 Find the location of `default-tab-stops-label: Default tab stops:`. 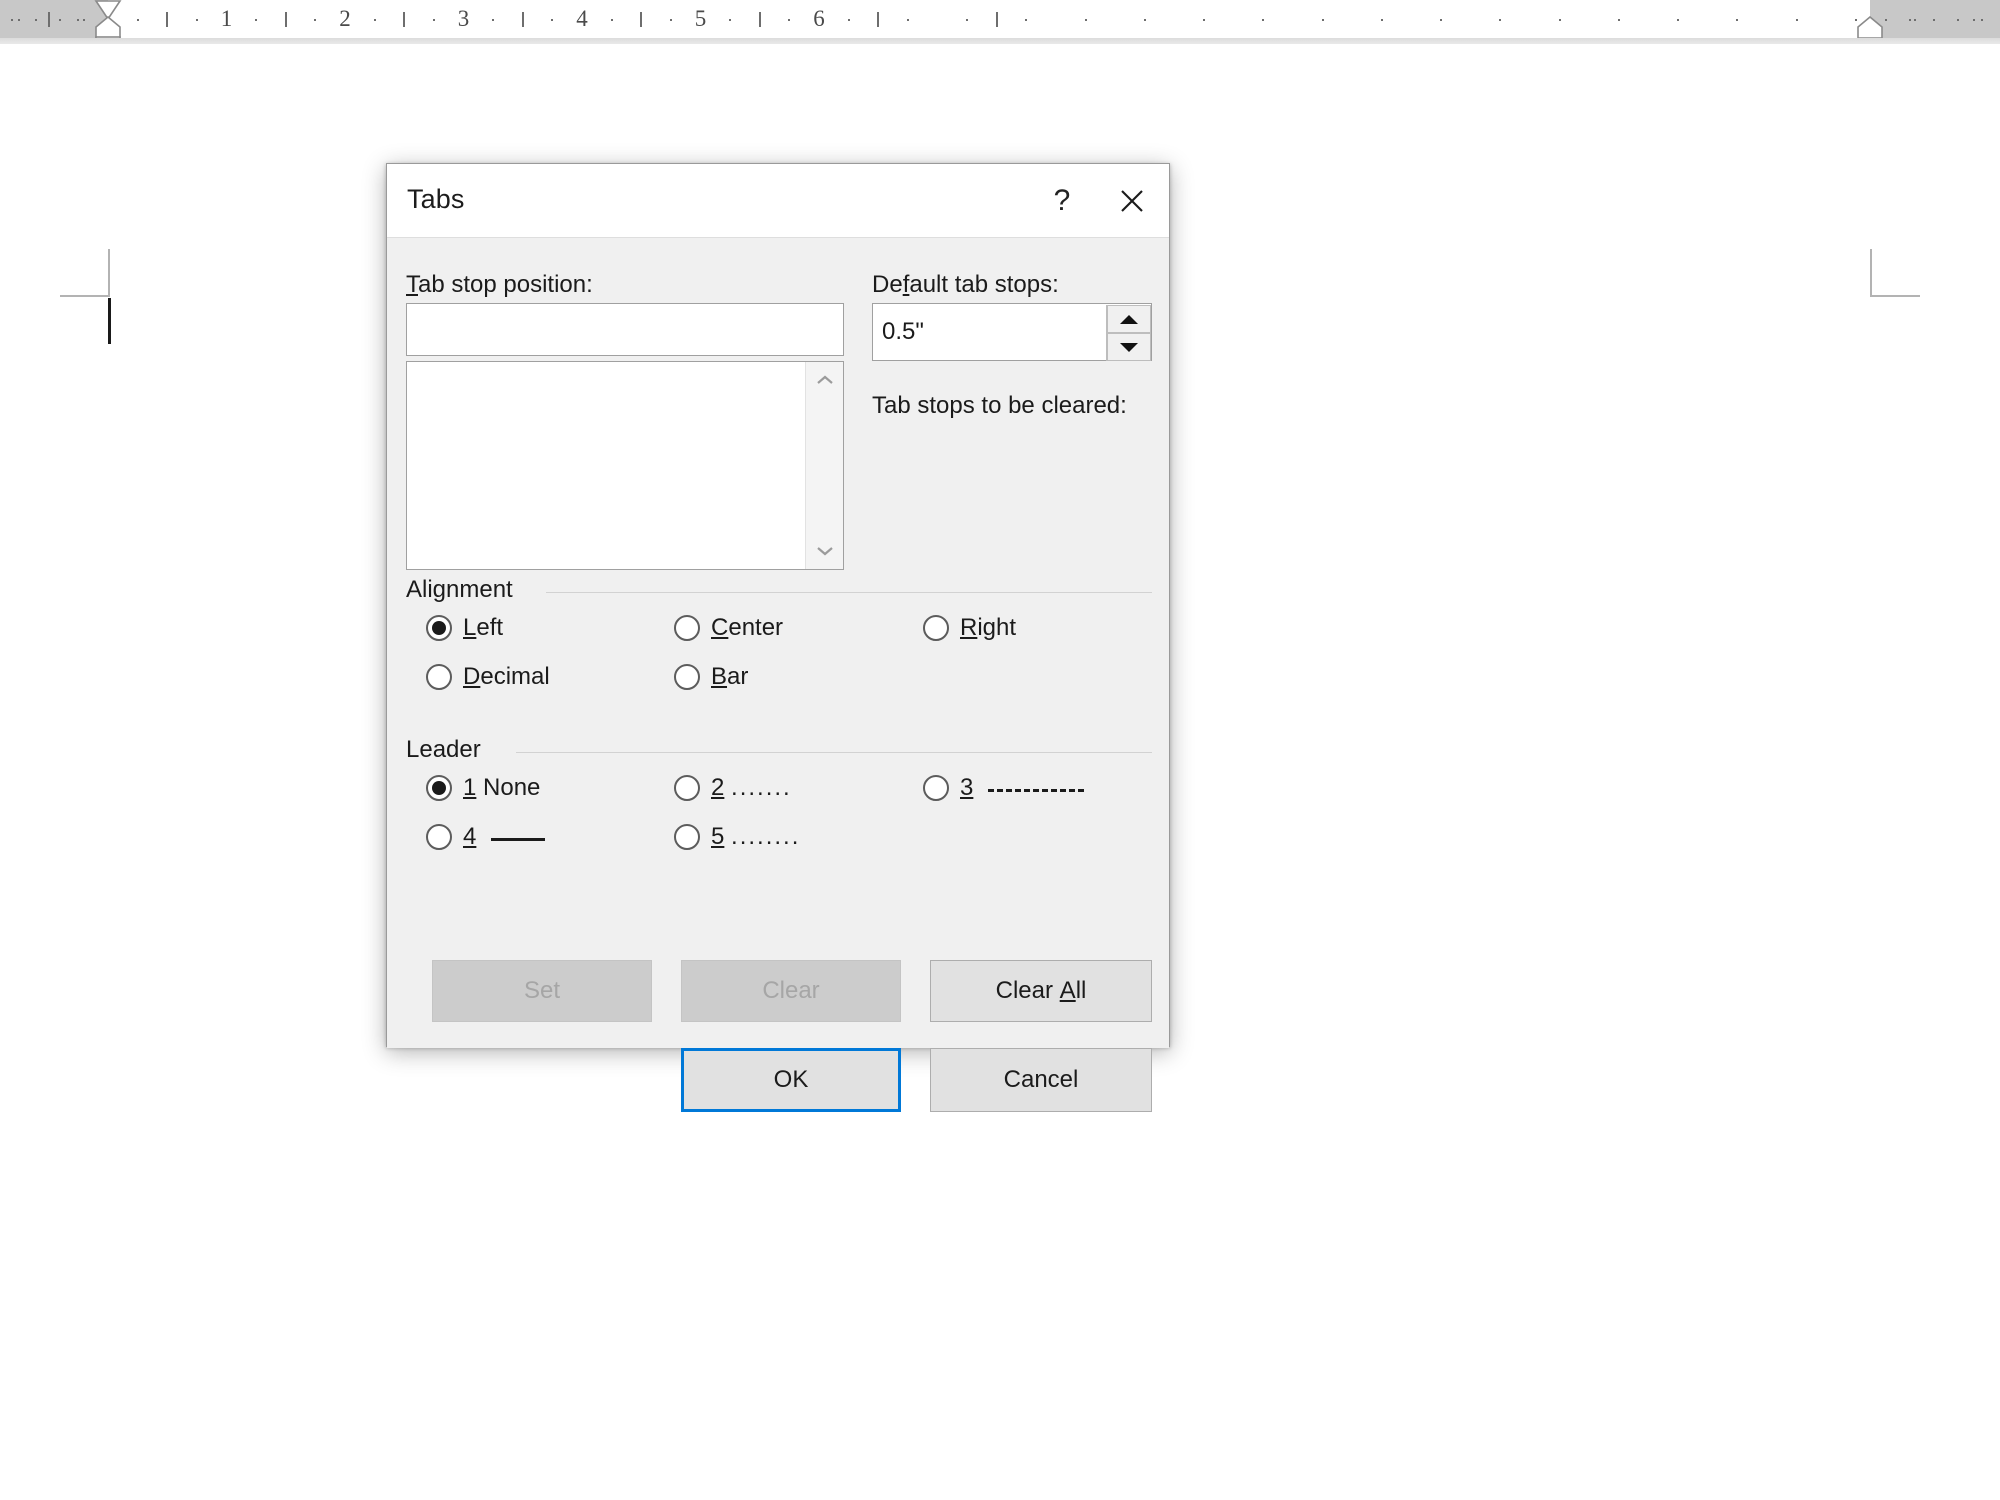

default-tab-stops-label: Default tab stops: is located at coordinates (965, 285).